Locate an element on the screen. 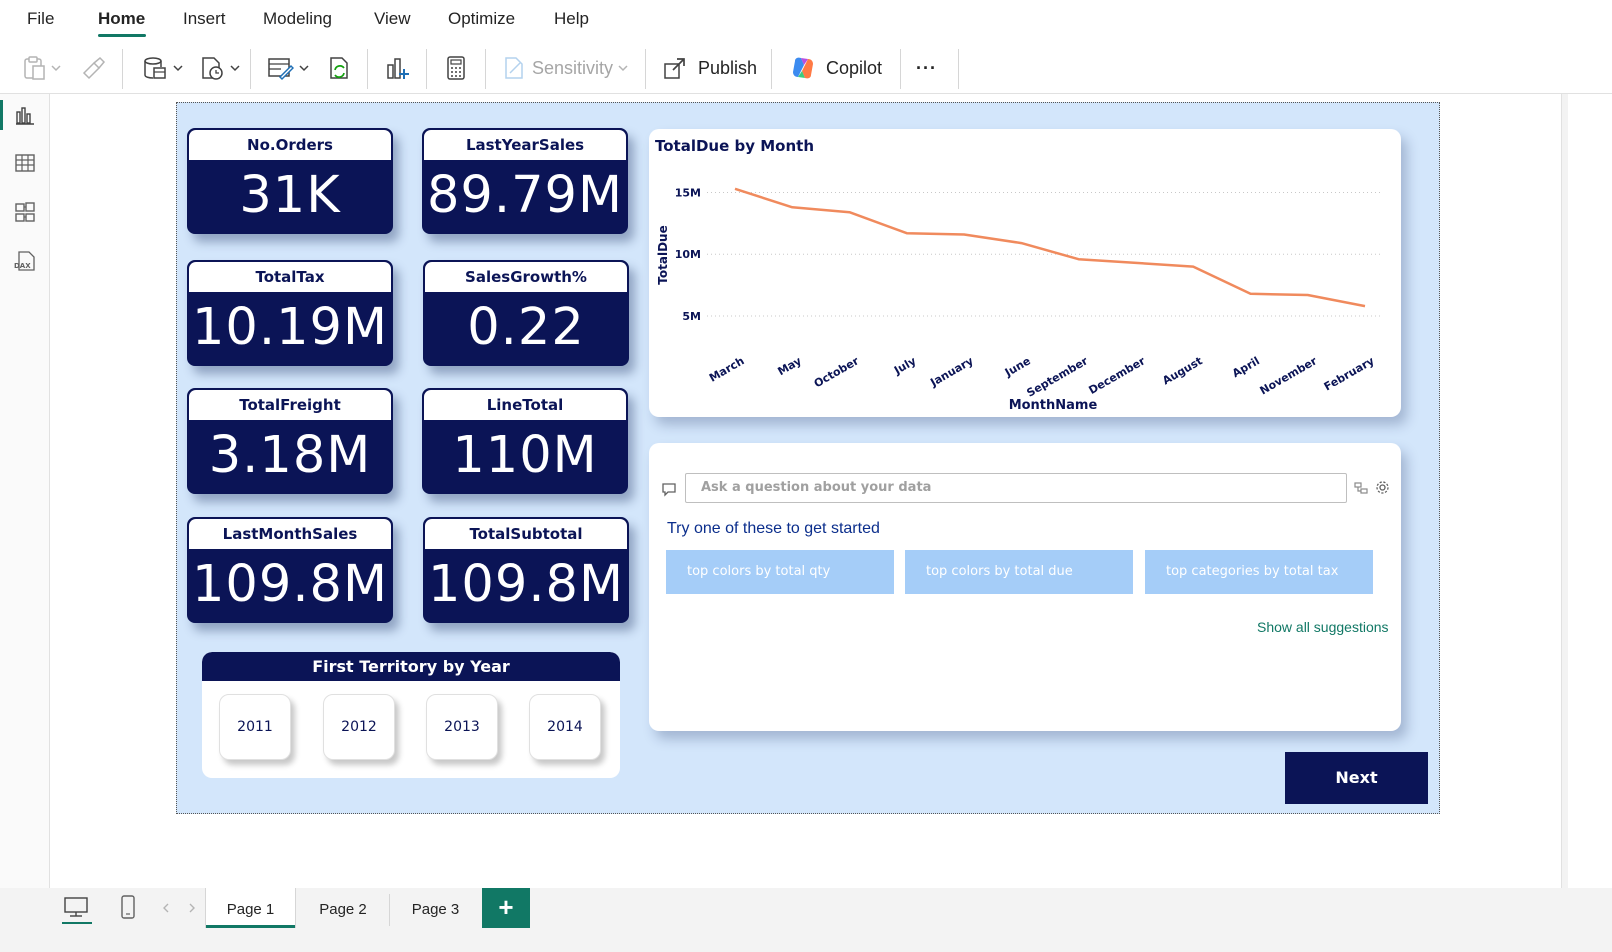 Image resolution: width=1612 pixels, height=952 pixels. page-tab-3: Page 3 is located at coordinates (435, 908).